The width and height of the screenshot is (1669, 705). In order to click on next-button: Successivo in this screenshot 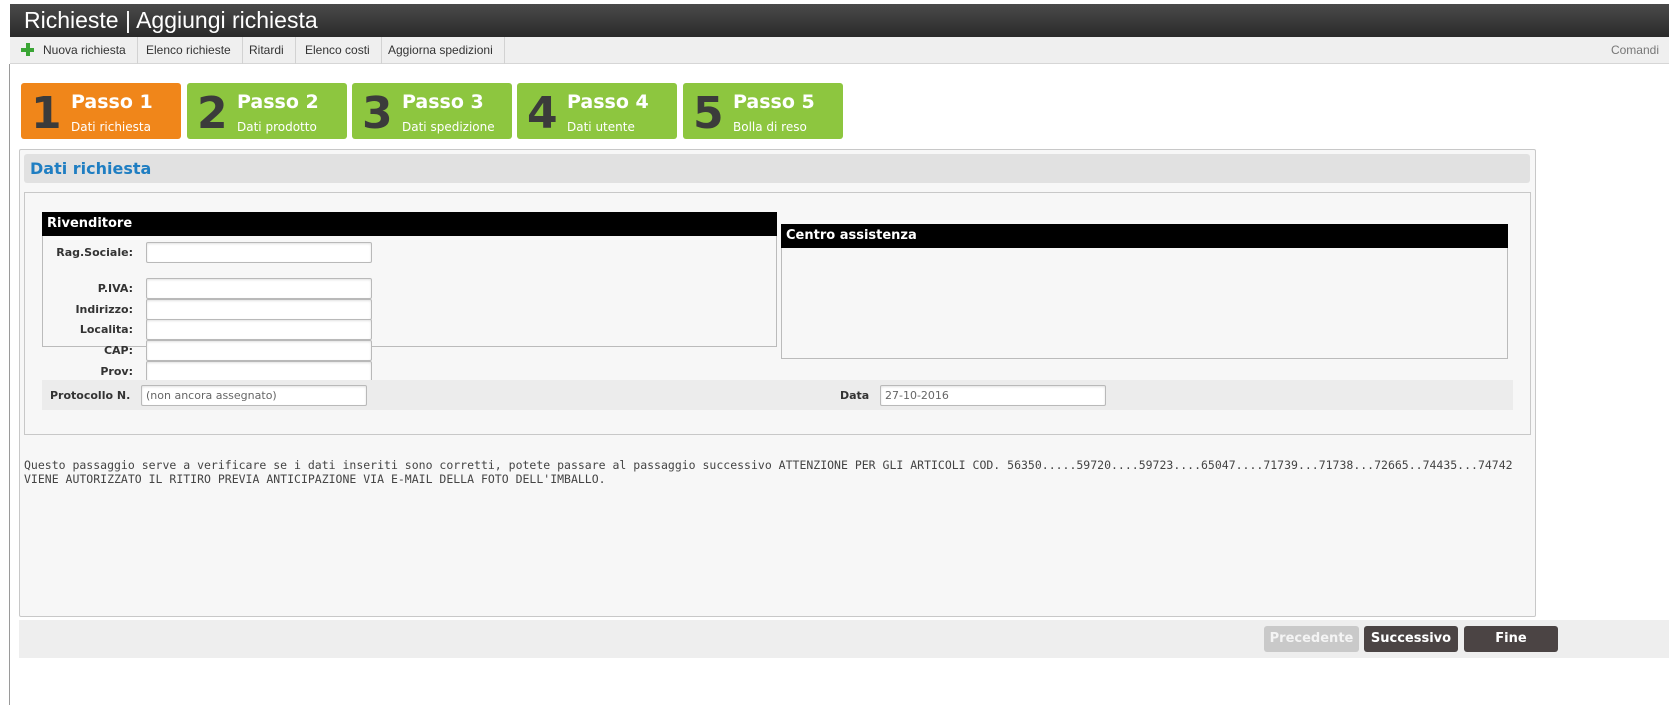, I will do `click(1411, 639)`.